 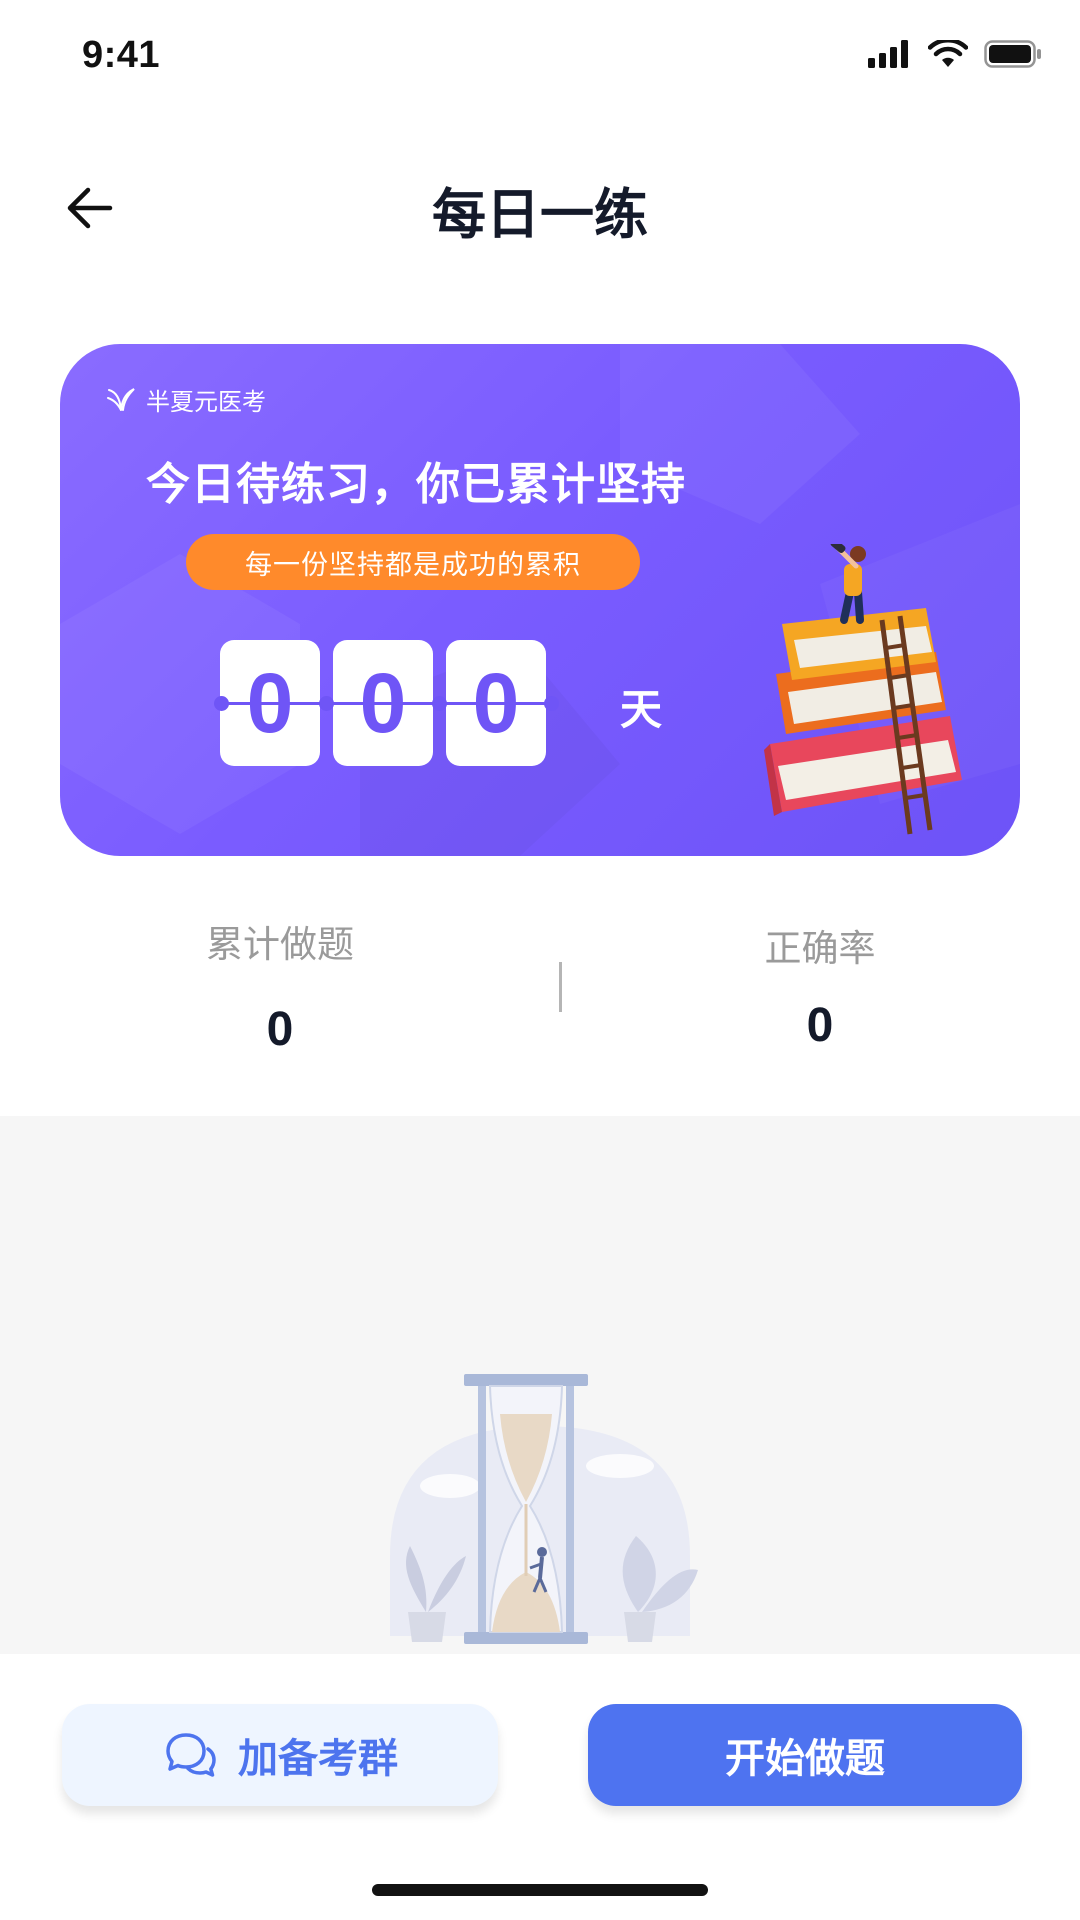 I want to click on signal-icon, so click(x=888, y=54).